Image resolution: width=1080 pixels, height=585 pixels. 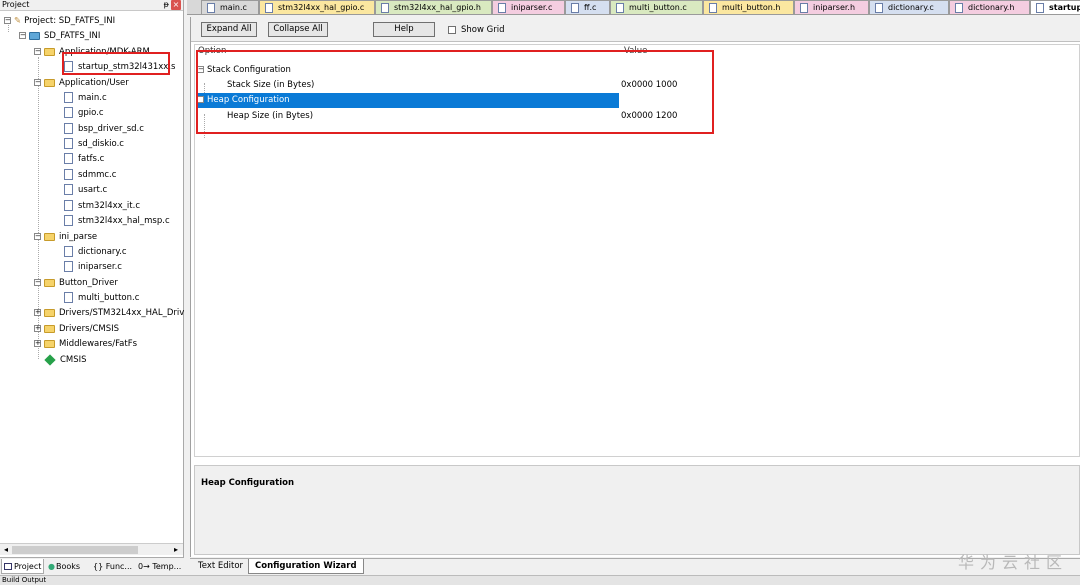 I want to click on file-stm32l4xx-hal-msp-c: stm32l4xx_hal_msp.c, so click(x=117, y=221).